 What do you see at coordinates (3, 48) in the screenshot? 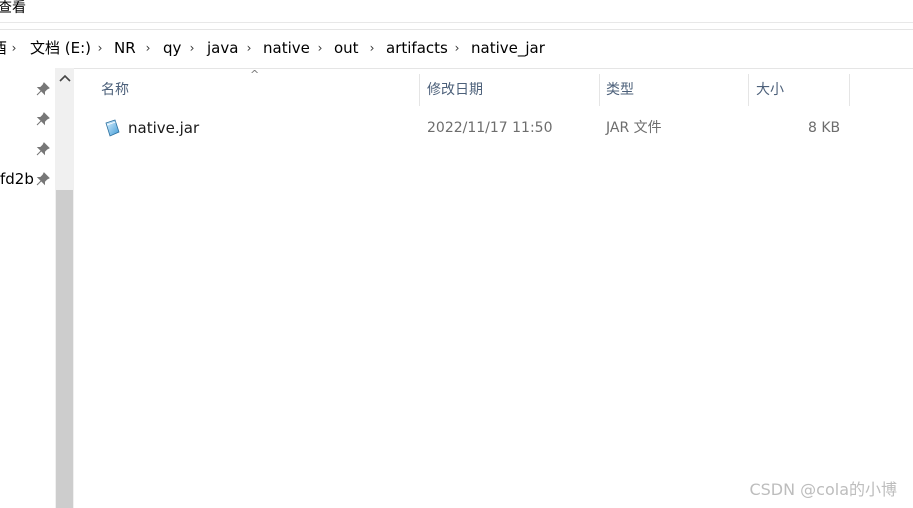
I see `breadcrumb-fragment: 酉` at bounding box center [3, 48].